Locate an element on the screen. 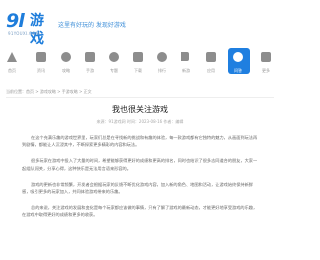 The height and width of the screenshot is (260, 320). download-icon is located at coordinates (138, 57).